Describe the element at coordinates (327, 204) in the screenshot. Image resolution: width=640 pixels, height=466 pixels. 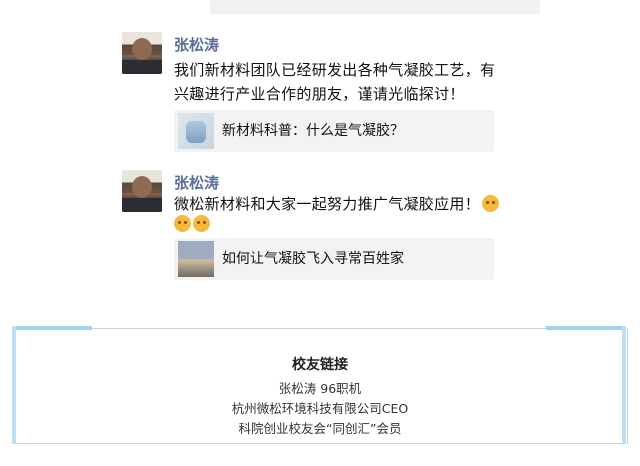
I see `post-message-text: 微松新材料和大家一起努力推广气凝胶应用！` at that location.